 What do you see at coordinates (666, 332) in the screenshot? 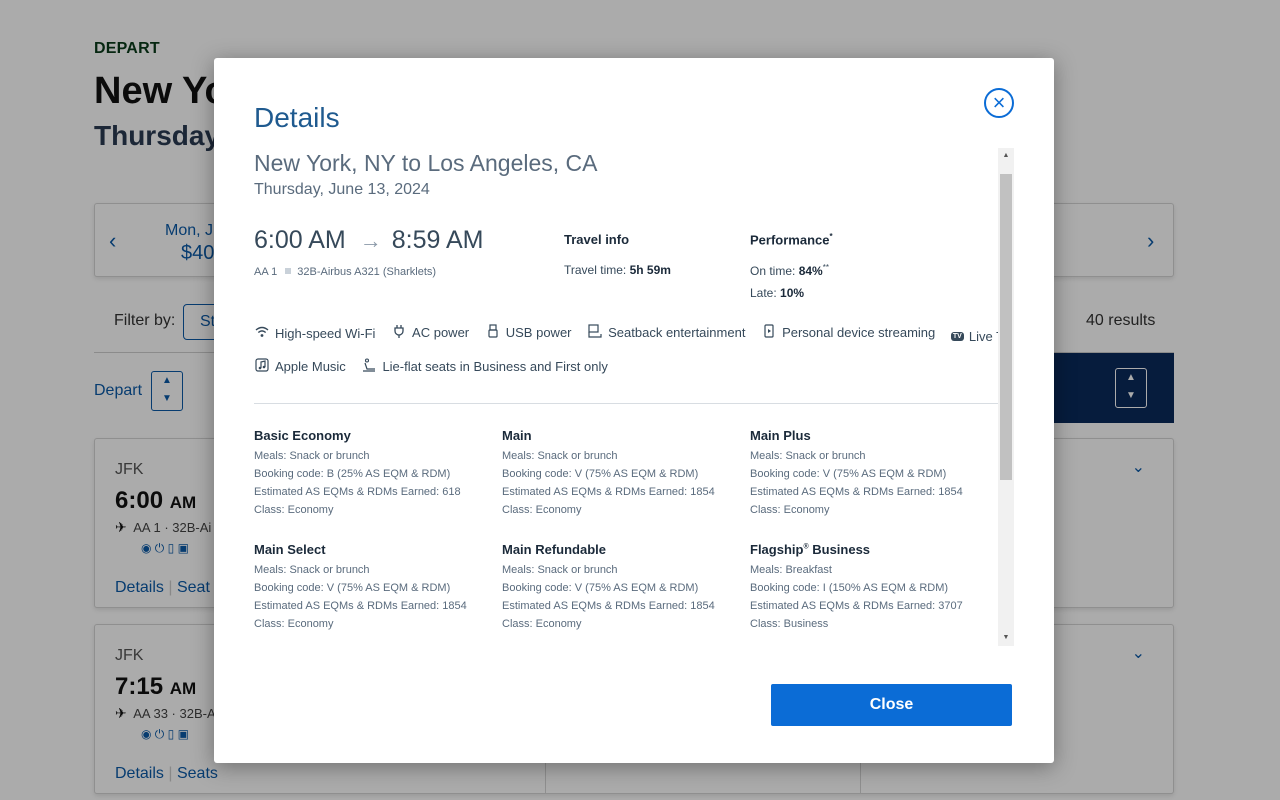
I see `amenity-seatback: Seatback entertainment` at bounding box center [666, 332].